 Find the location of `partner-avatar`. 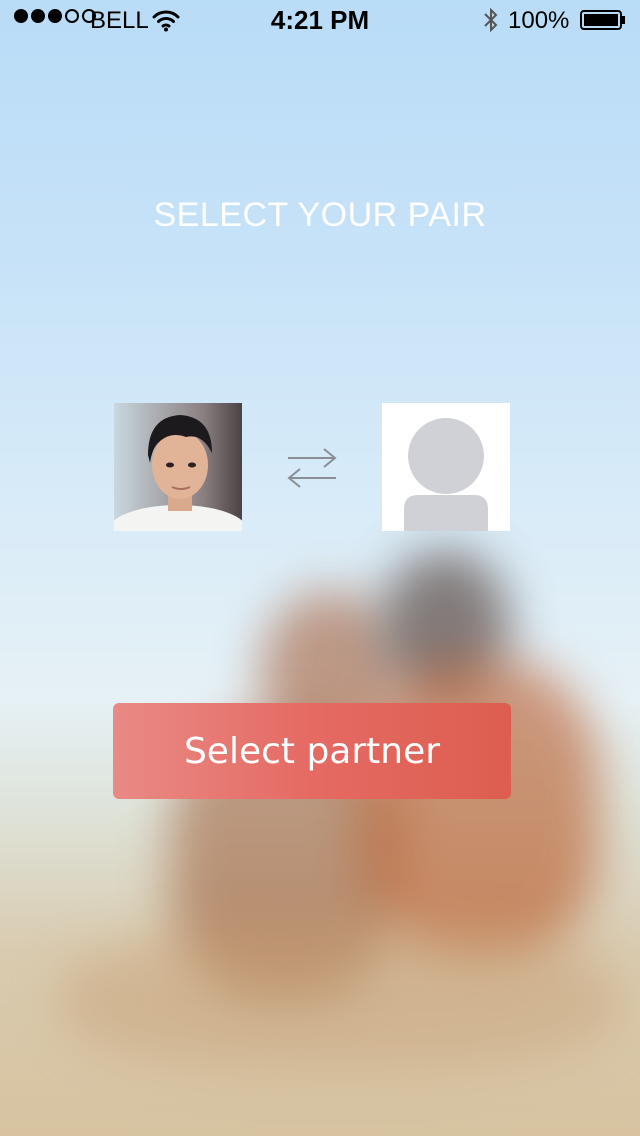

partner-avatar is located at coordinates (446, 467).